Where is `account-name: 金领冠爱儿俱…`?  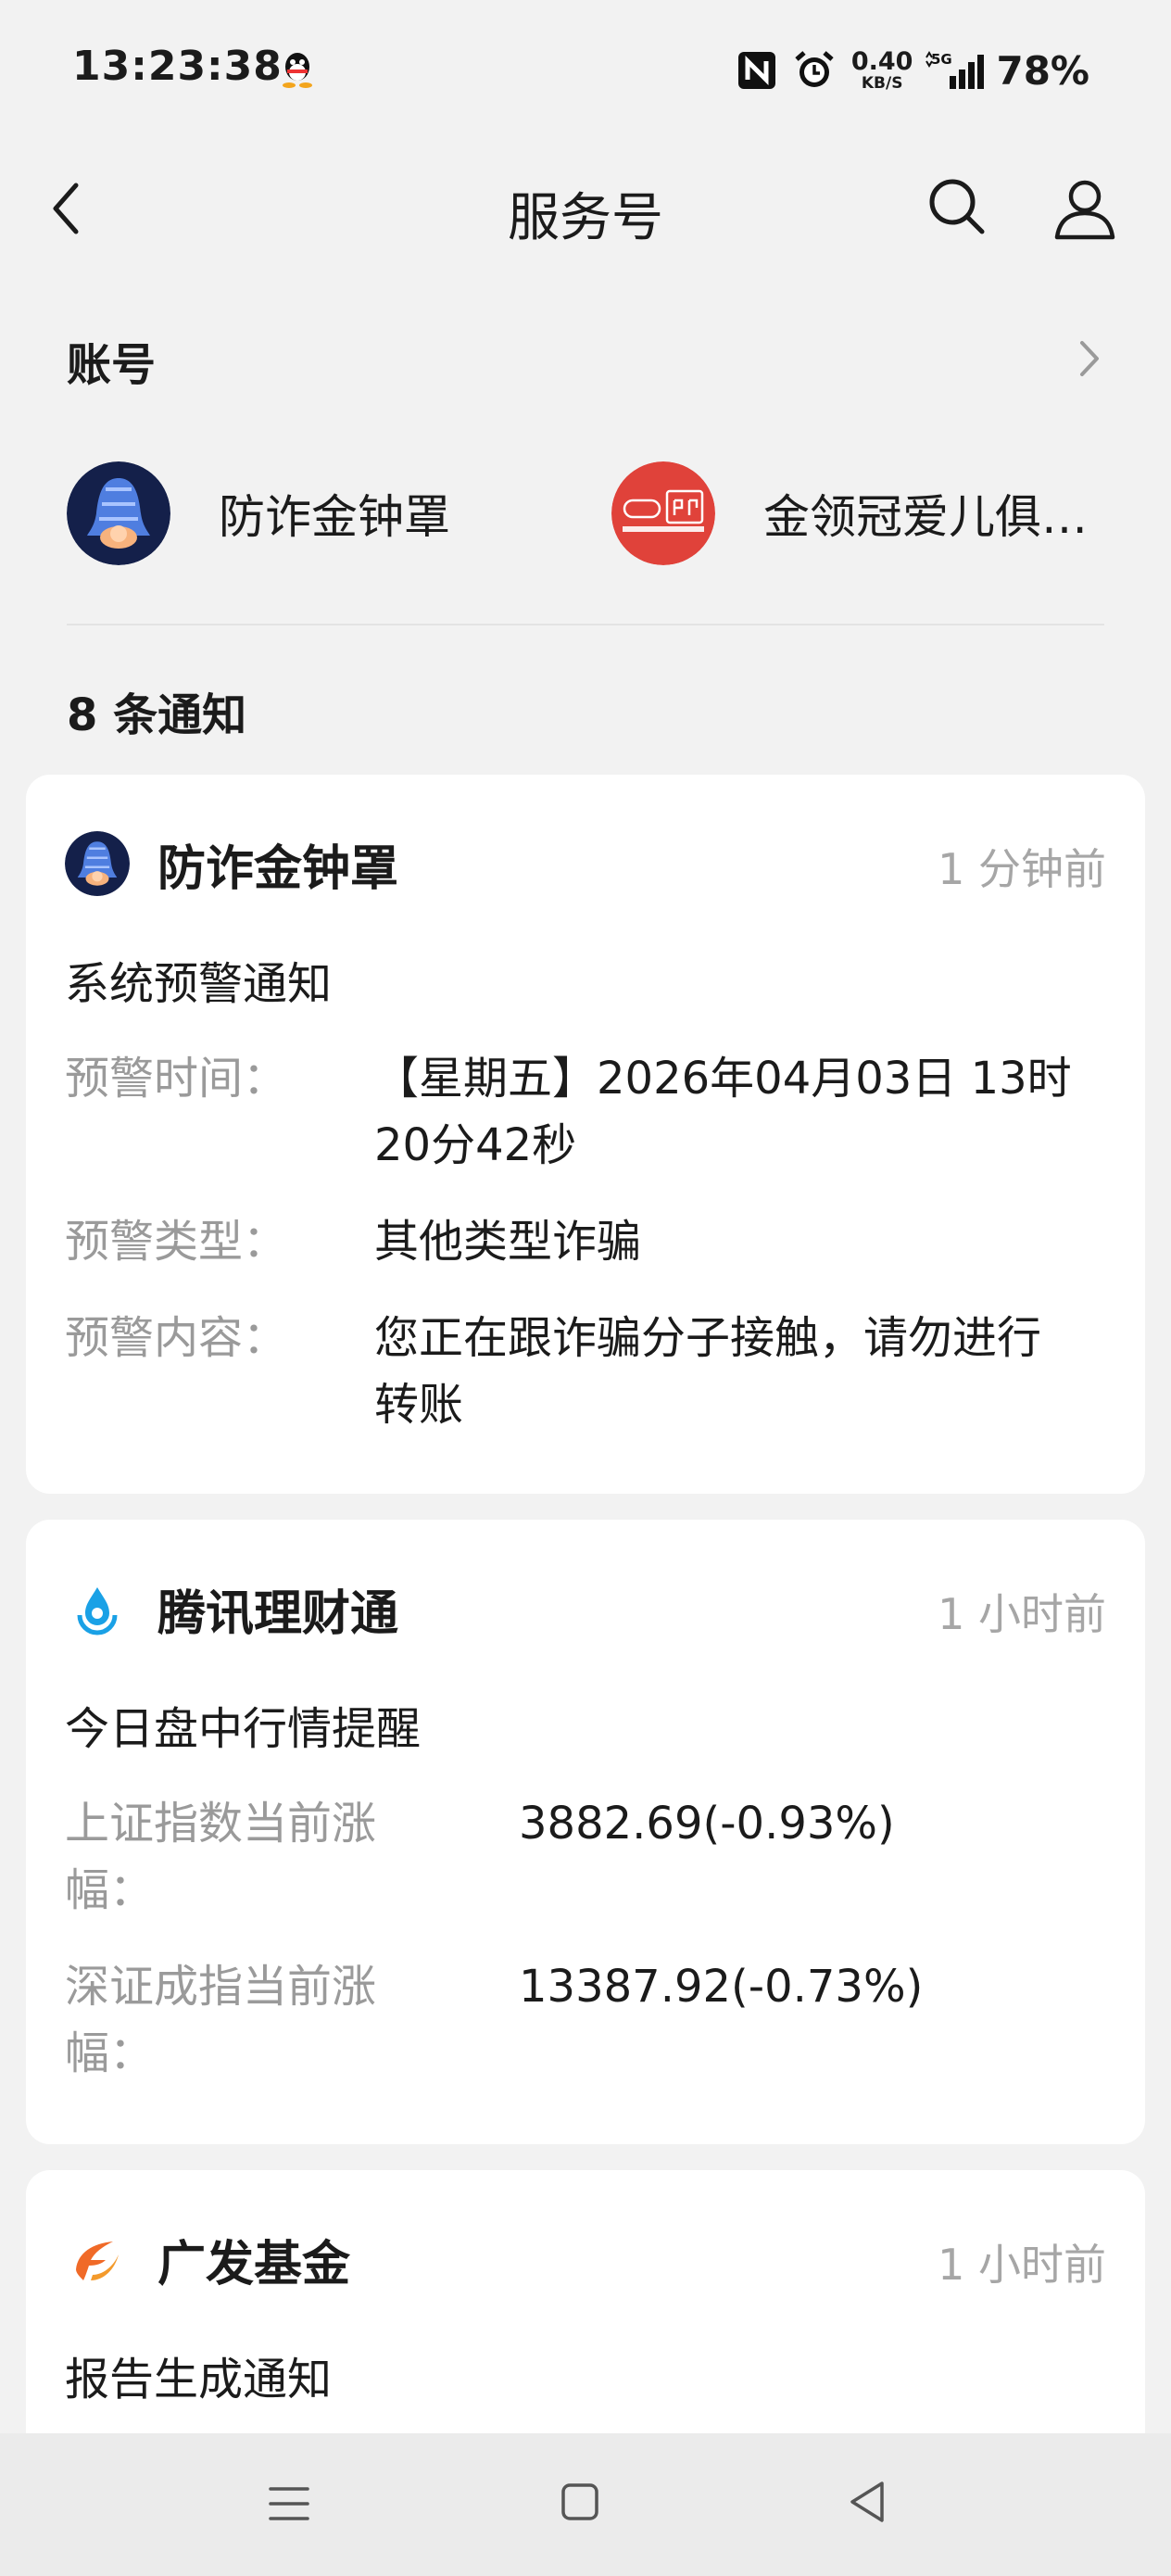 account-name: 金领冠爱儿俱… is located at coordinates (926, 517).